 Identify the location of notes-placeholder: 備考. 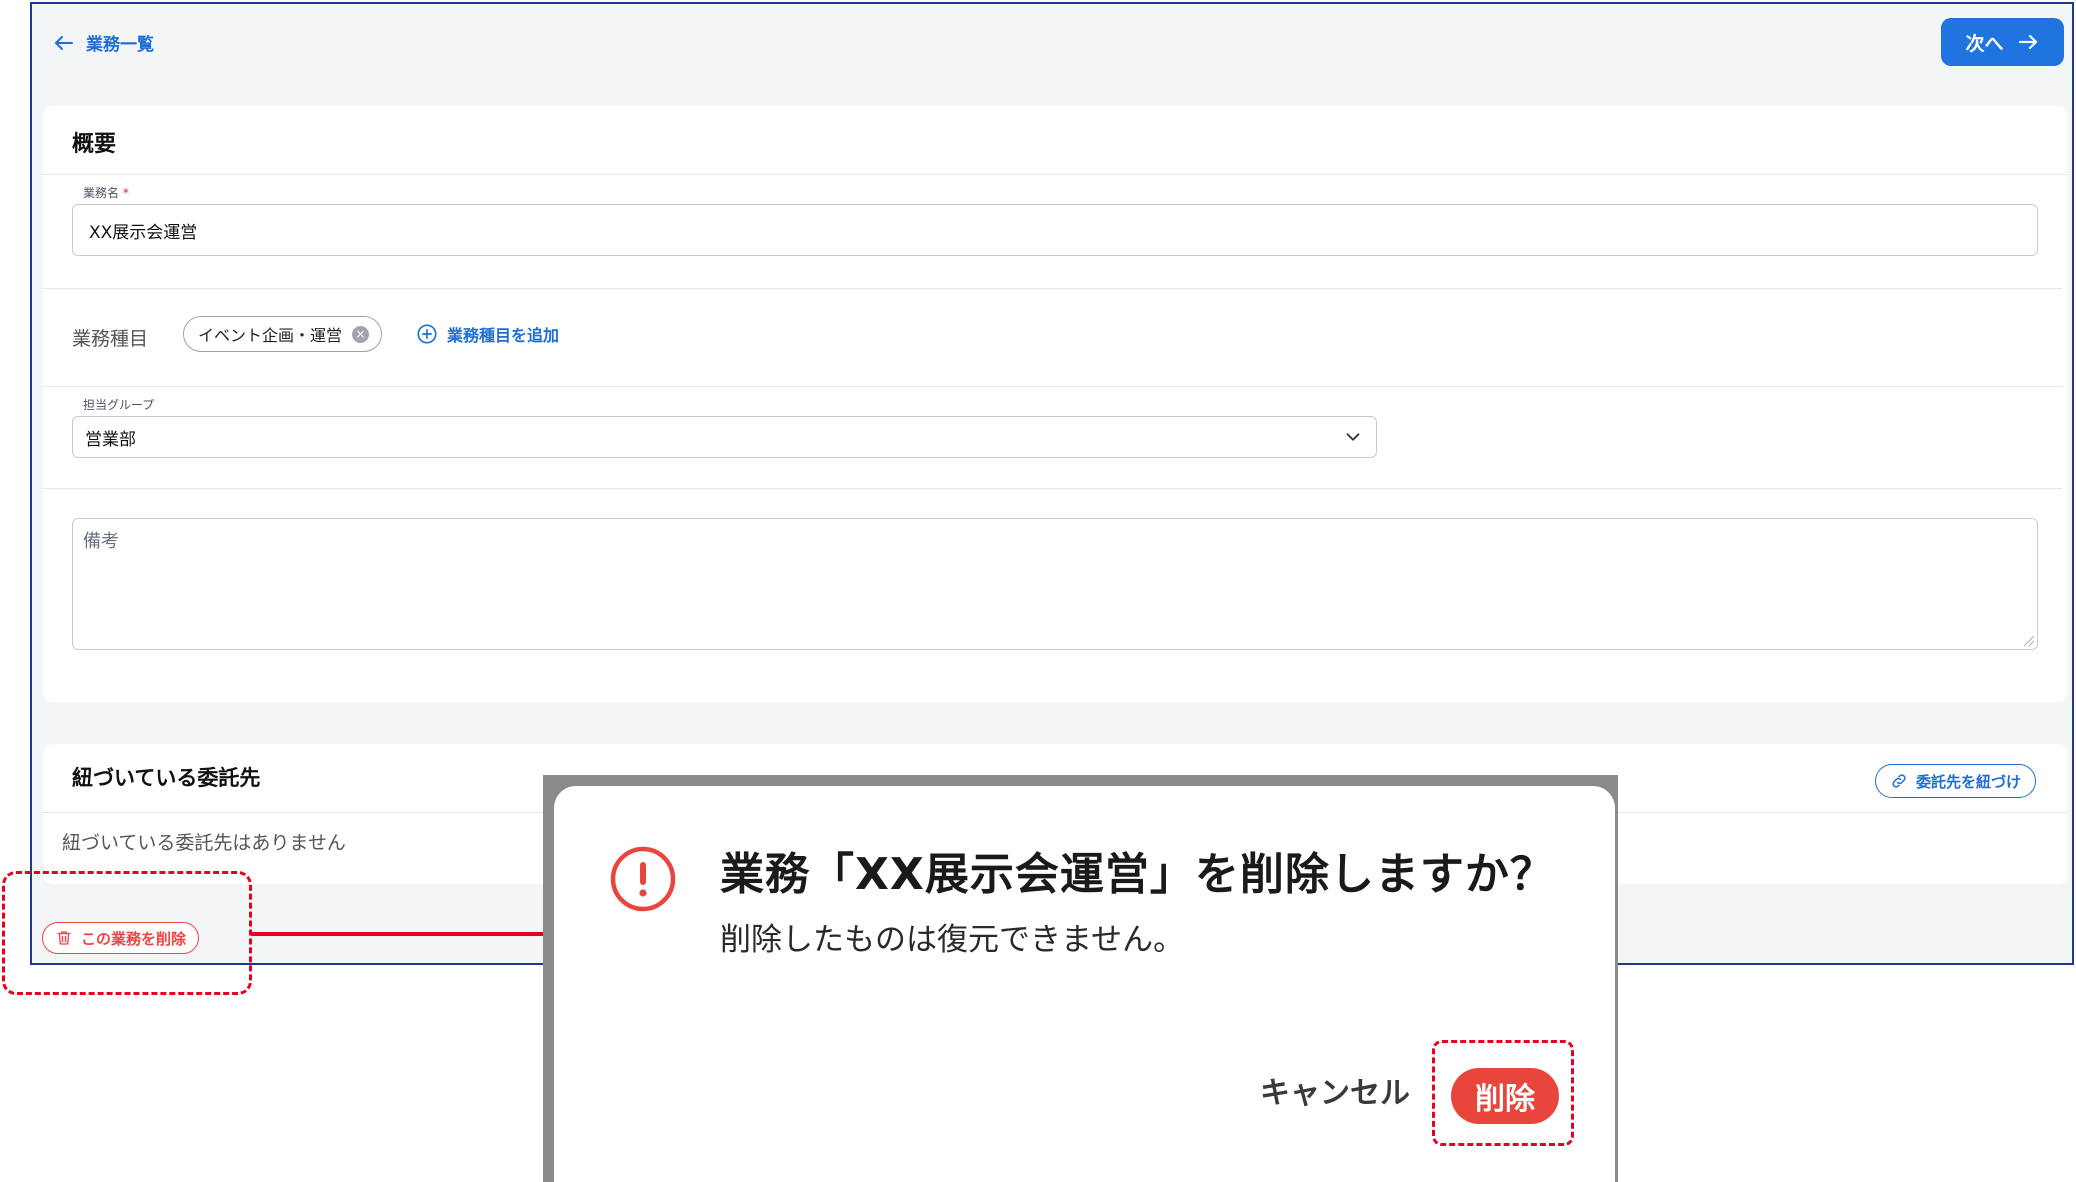
(101, 541).